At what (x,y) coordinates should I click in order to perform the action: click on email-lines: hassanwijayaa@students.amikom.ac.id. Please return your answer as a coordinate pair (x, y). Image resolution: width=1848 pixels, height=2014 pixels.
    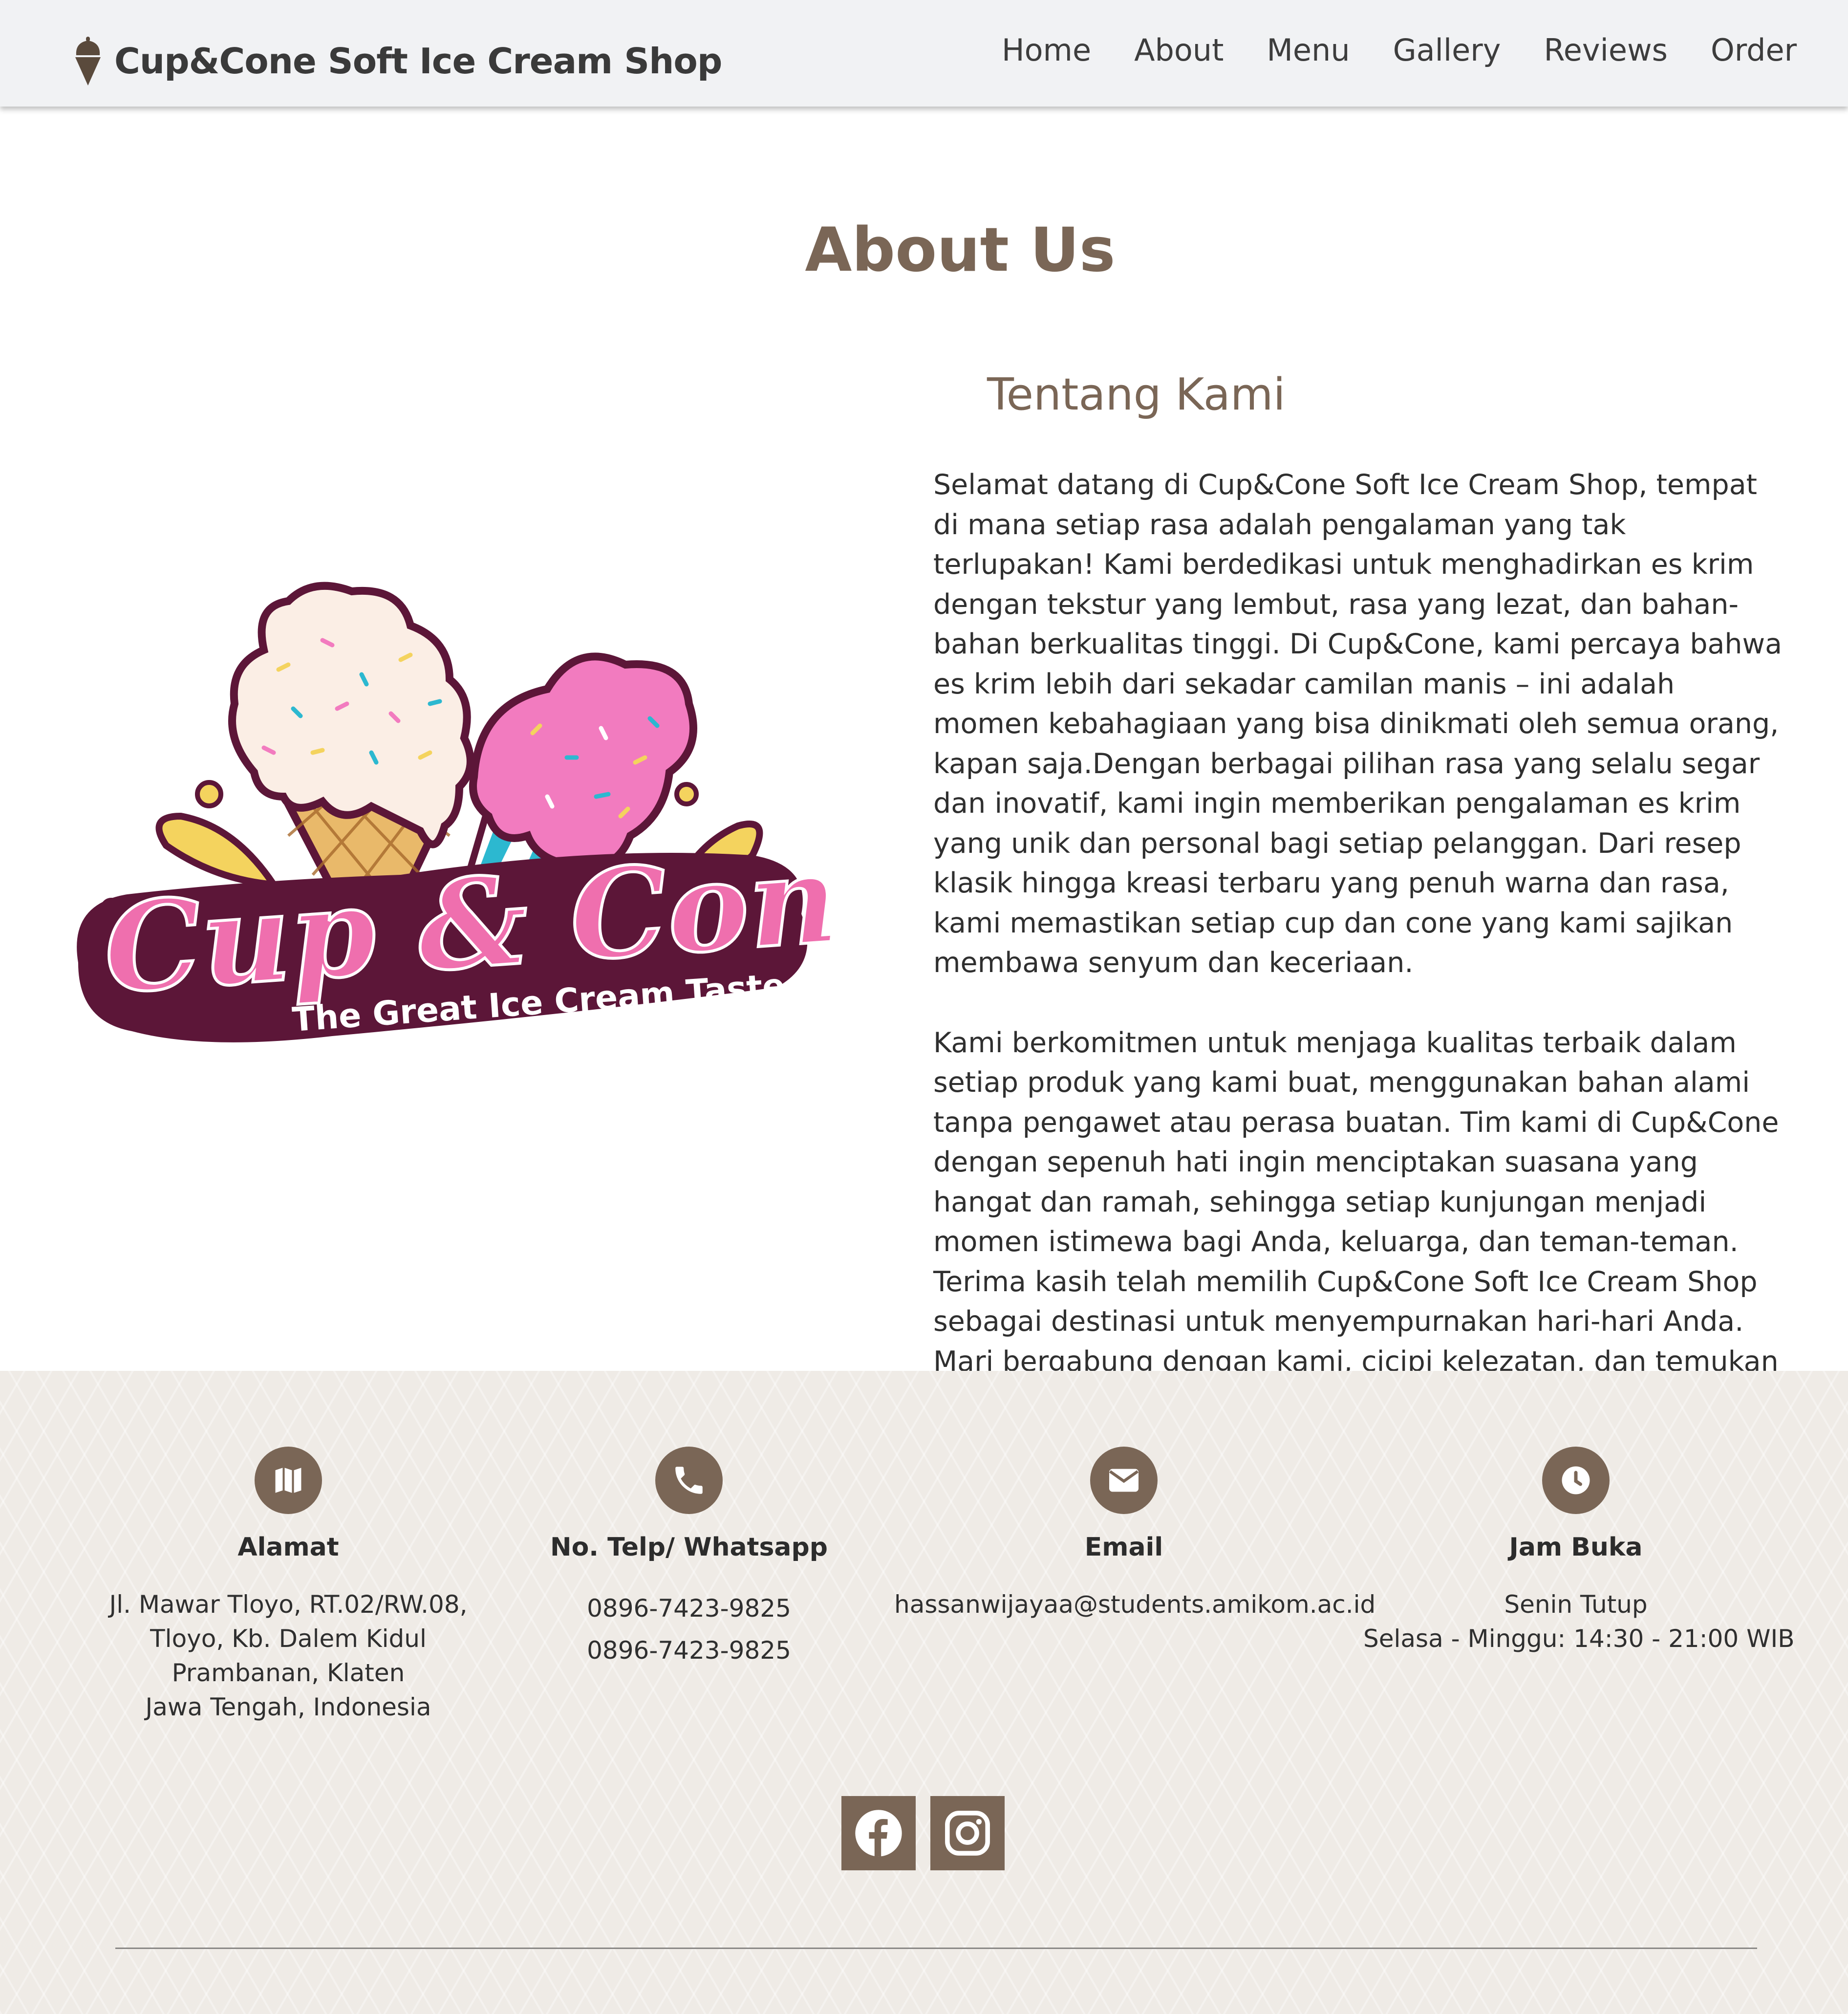
    Looking at the image, I should click on (1134, 1604).